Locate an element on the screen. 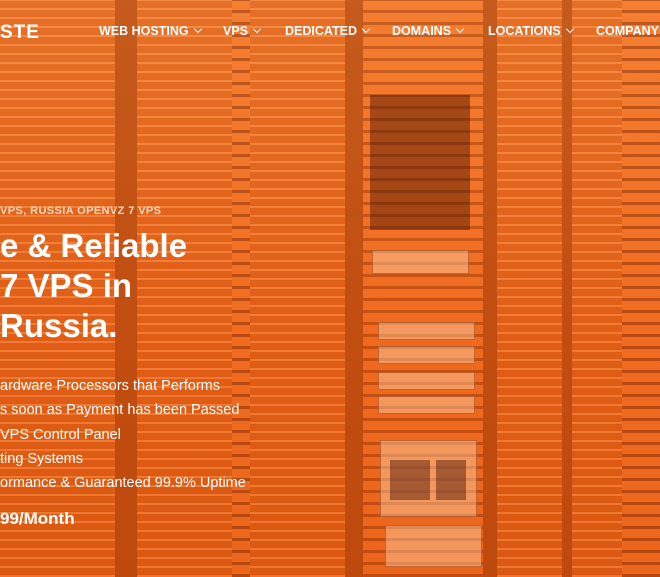 The image size is (660, 577). nav-item-label: VPS is located at coordinates (236, 31).